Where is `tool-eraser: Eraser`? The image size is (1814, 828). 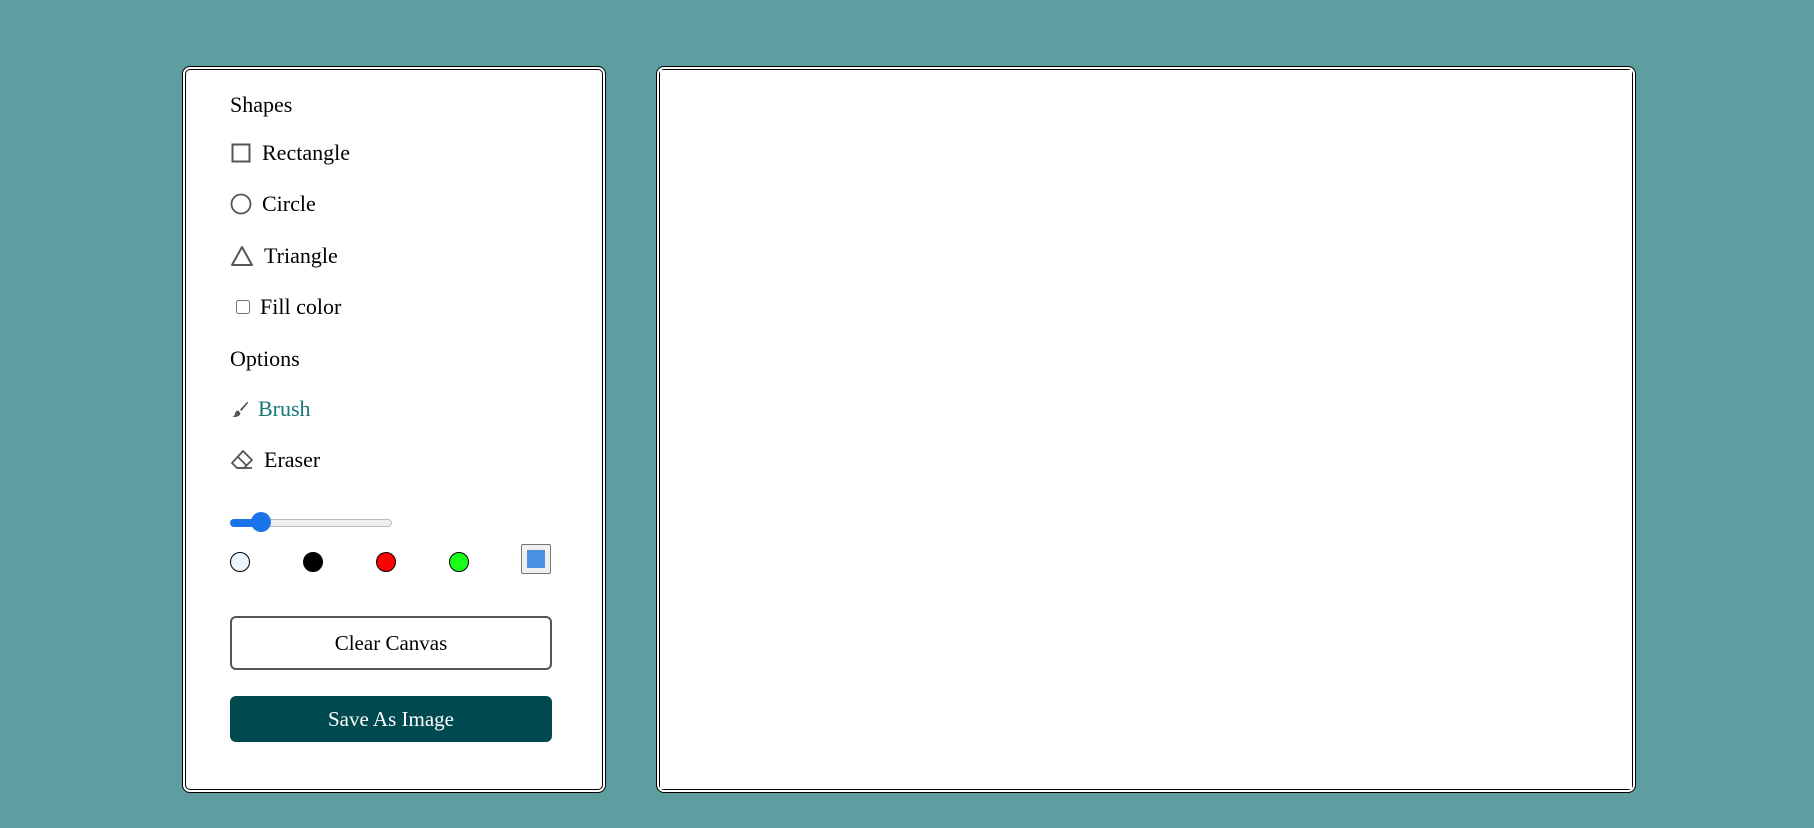 tool-eraser: Eraser is located at coordinates (275, 460).